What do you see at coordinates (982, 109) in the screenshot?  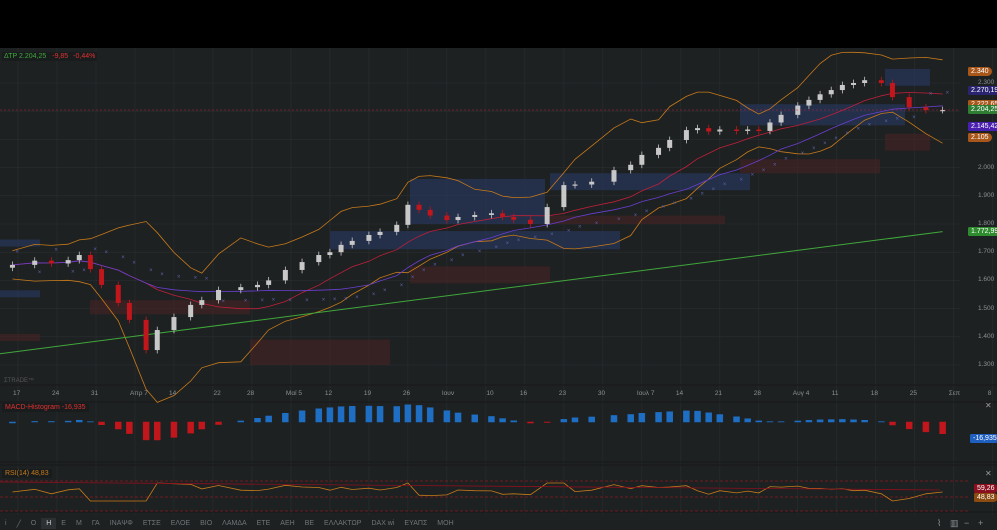 I see `price-label: 2.204,25` at bounding box center [982, 109].